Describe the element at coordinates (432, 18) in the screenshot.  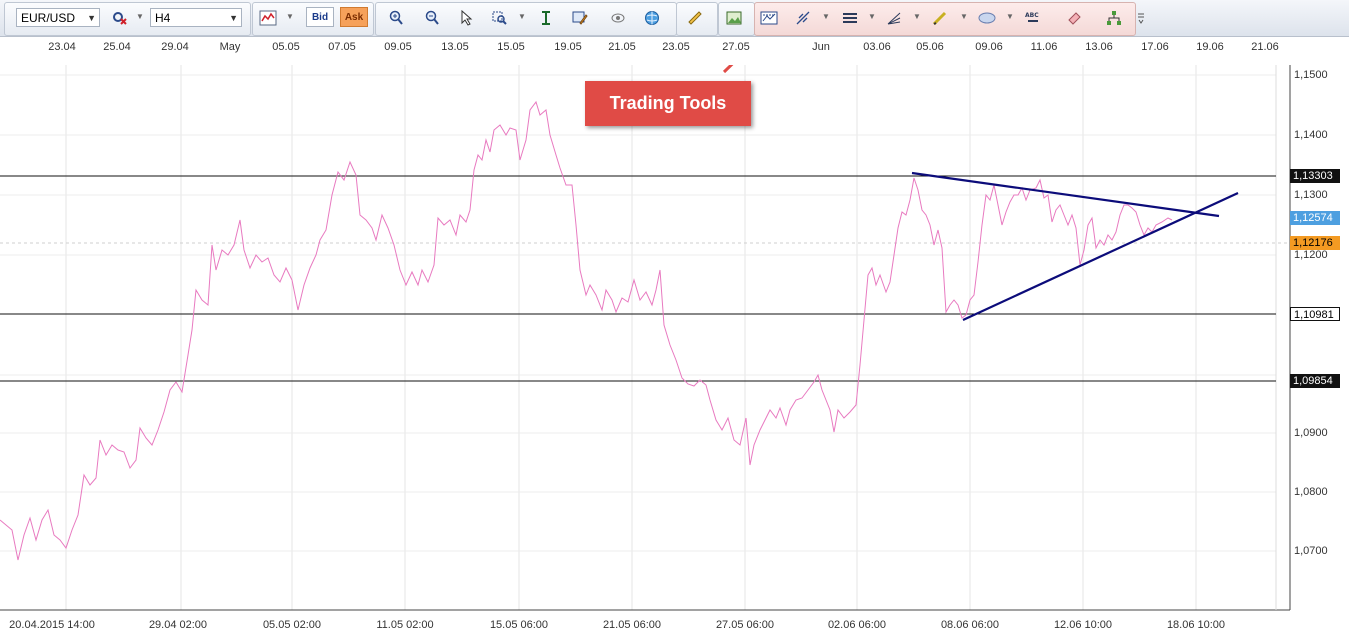
I see `zoom-out-icon` at that location.